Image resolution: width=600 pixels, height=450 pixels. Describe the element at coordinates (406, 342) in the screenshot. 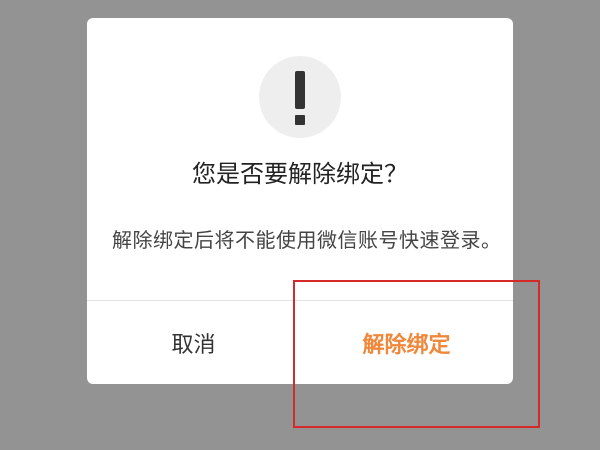

I see `unbind-button: 解除绑定` at that location.